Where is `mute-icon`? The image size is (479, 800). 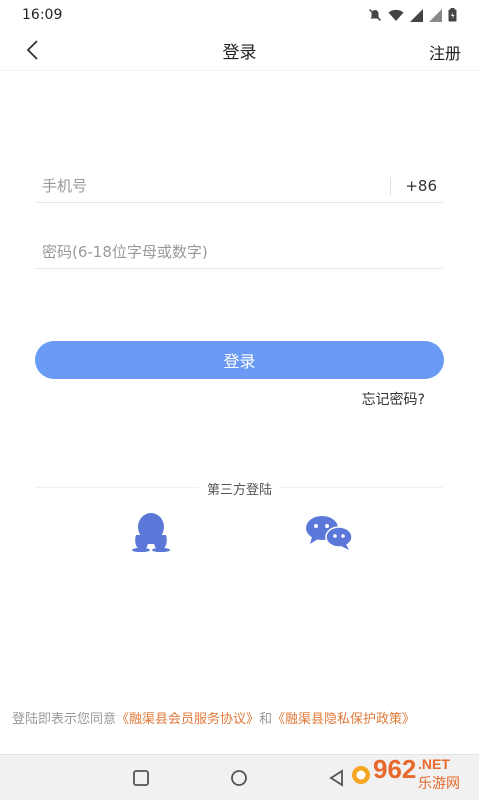
mute-icon is located at coordinates (375, 15).